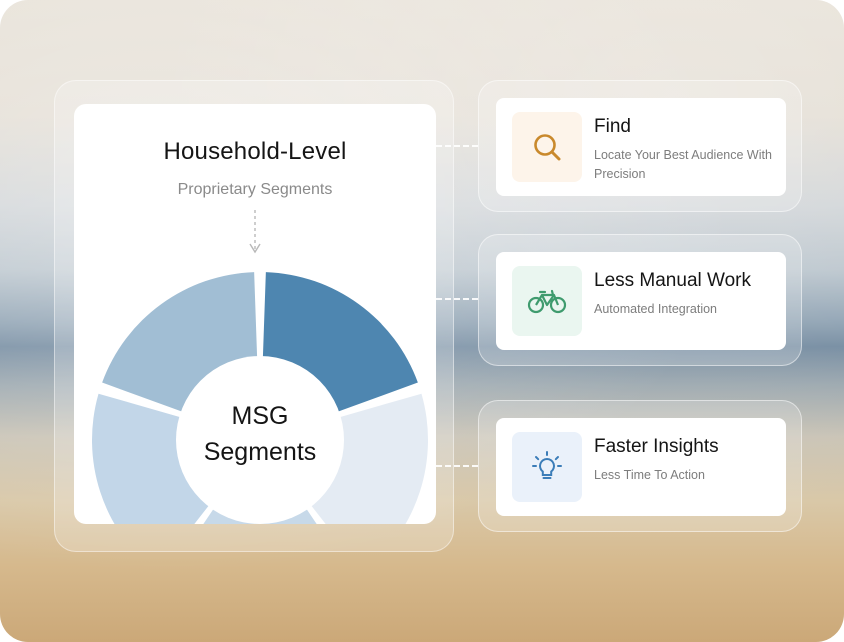 This screenshot has height=642, width=844. I want to click on search-icon, so click(547, 147).